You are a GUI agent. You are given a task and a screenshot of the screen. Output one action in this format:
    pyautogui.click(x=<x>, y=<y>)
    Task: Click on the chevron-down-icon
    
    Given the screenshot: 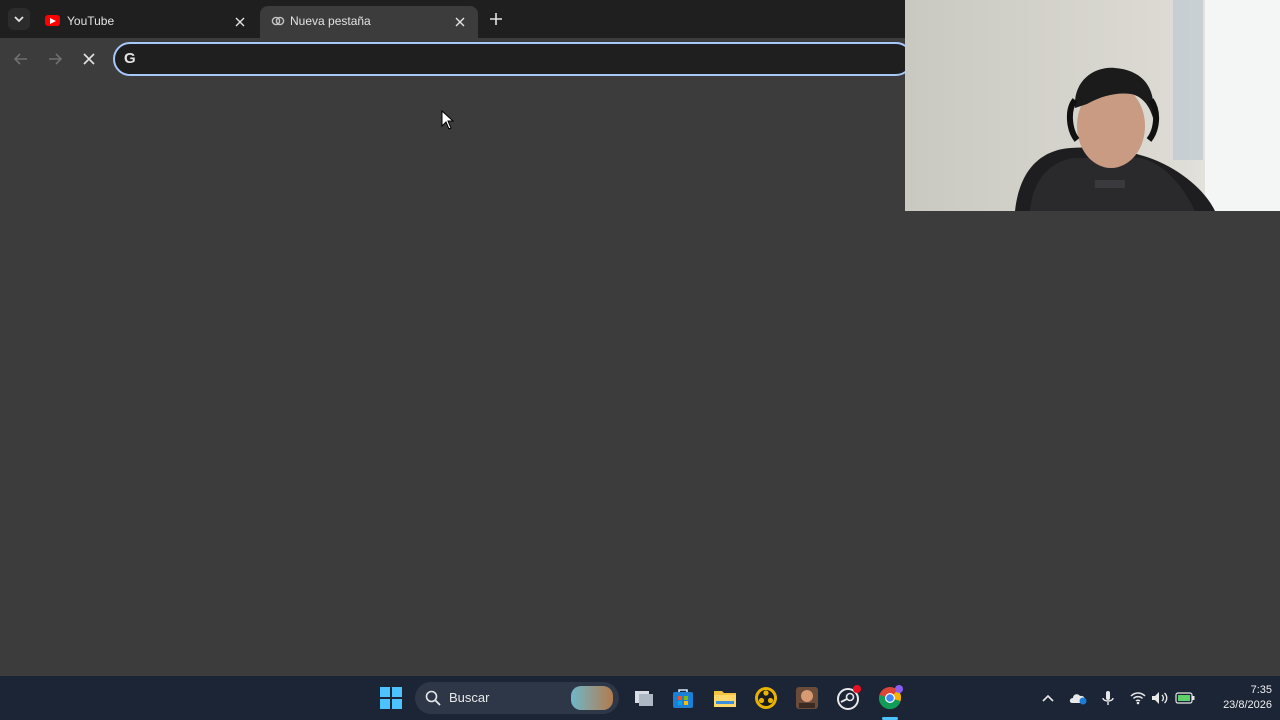 What is the action you would take?
    pyautogui.click(x=19, y=19)
    